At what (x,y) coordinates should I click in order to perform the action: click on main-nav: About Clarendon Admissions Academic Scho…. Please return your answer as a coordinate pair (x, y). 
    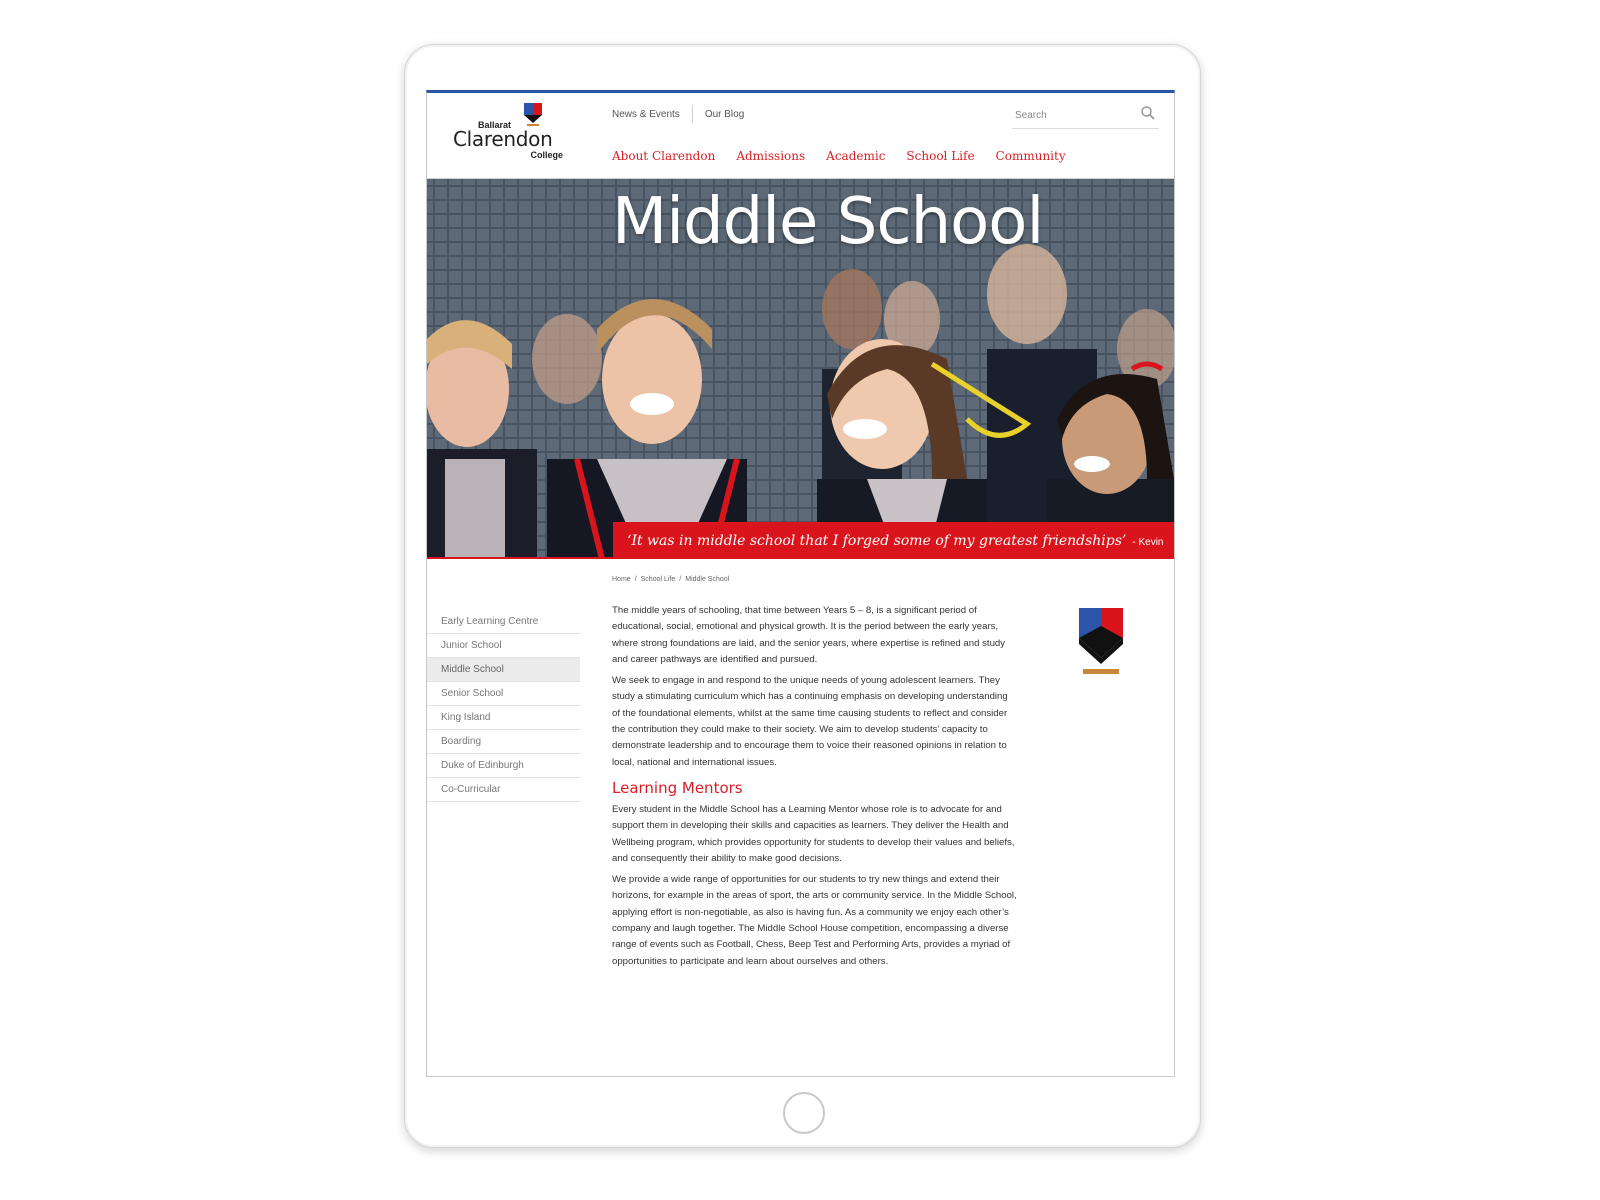
    Looking at the image, I should click on (849, 156).